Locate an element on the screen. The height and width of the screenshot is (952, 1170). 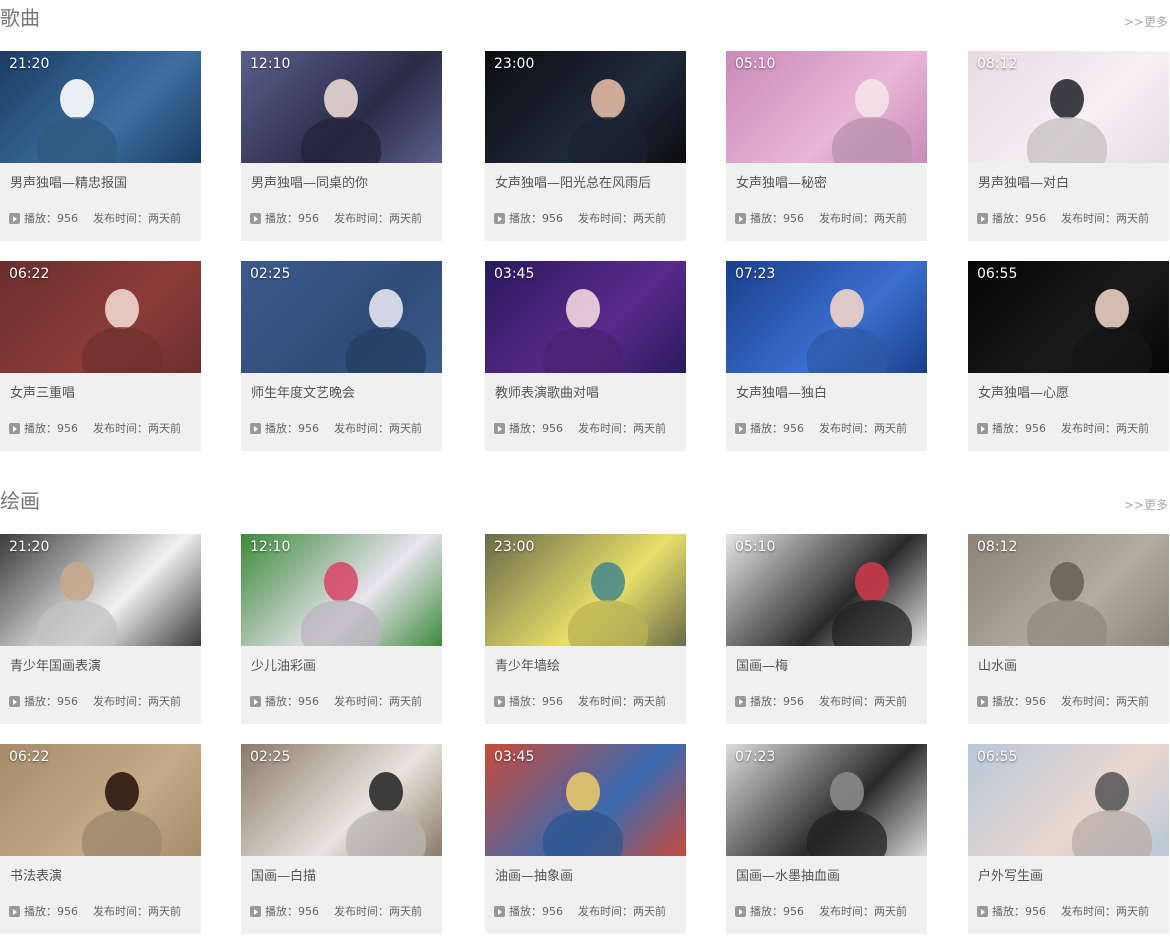
video-title: 教师表演歌曲对唱 is located at coordinates (547, 394).